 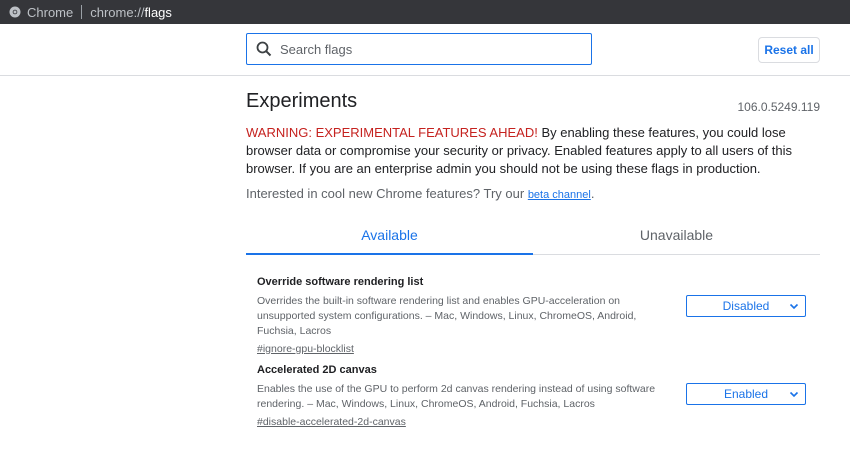 What do you see at coordinates (82, 12) in the screenshot?
I see `omnibox-divider` at bounding box center [82, 12].